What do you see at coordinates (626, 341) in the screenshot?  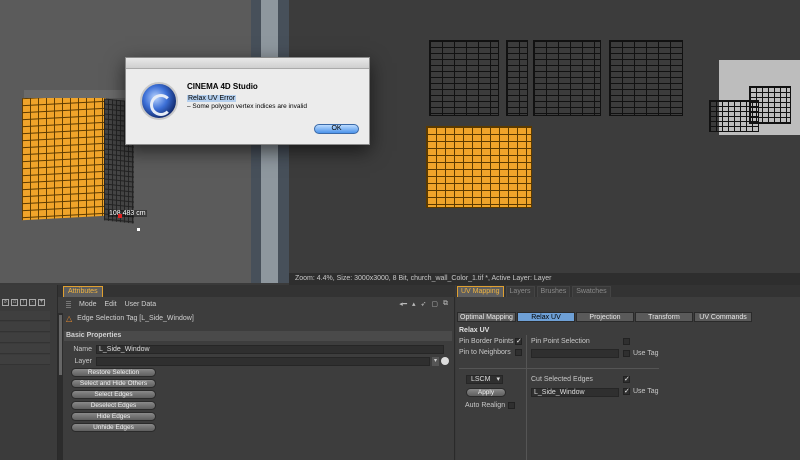 I see `pin-point-selection-checkbox` at bounding box center [626, 341].